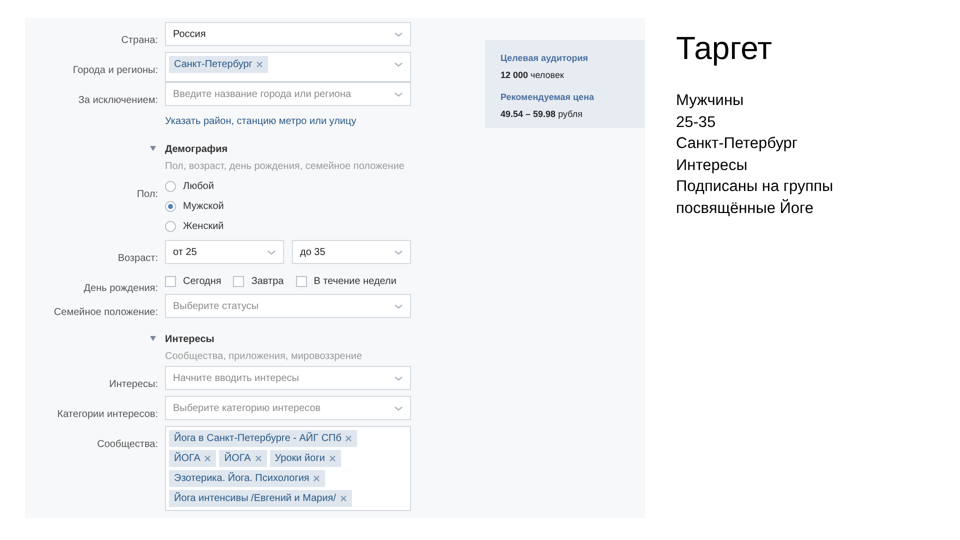  I want to click on field-label: Категории интересов:, so click(107, 414).